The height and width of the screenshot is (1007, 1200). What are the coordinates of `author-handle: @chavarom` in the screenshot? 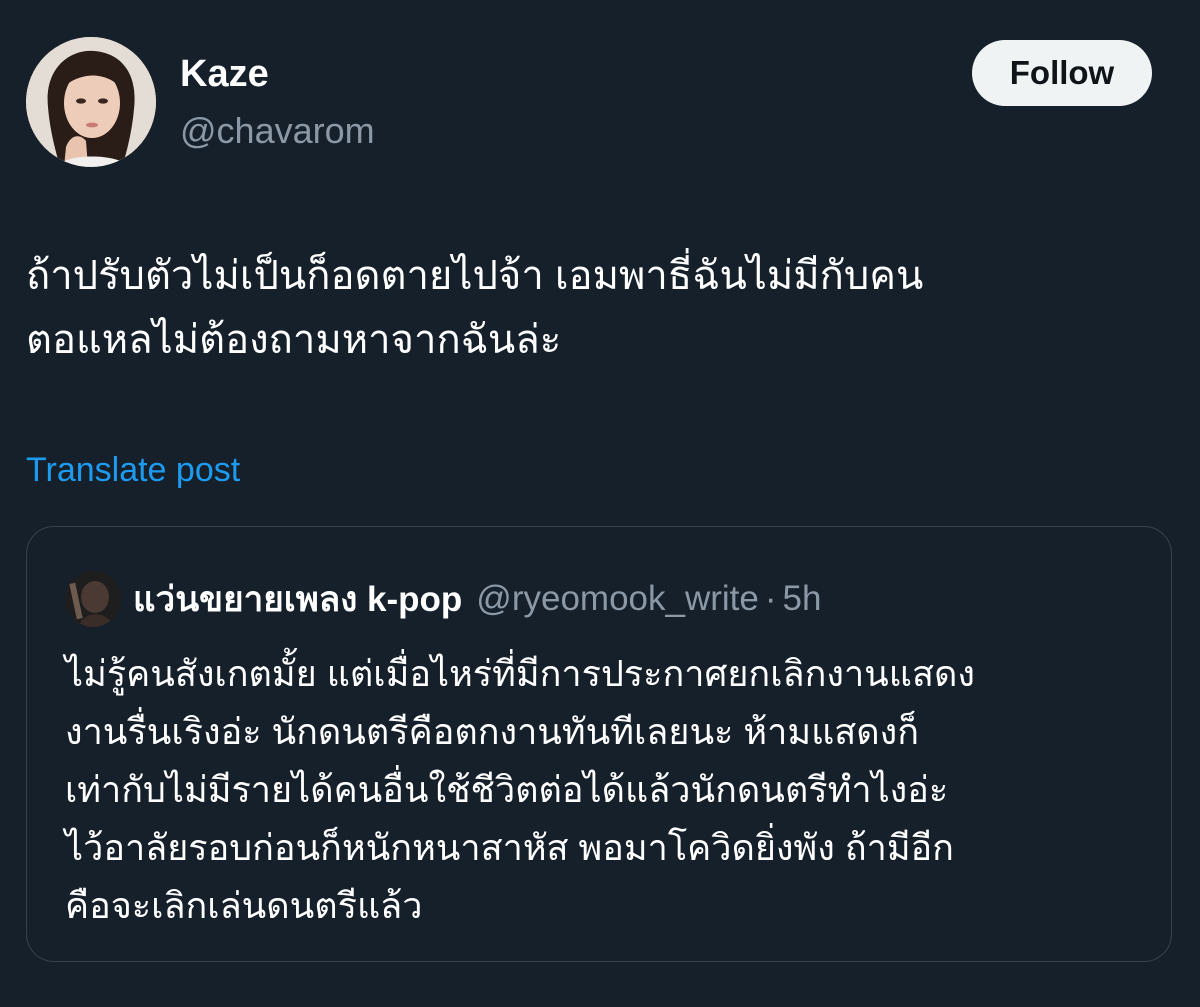 It's located at (277, 131).